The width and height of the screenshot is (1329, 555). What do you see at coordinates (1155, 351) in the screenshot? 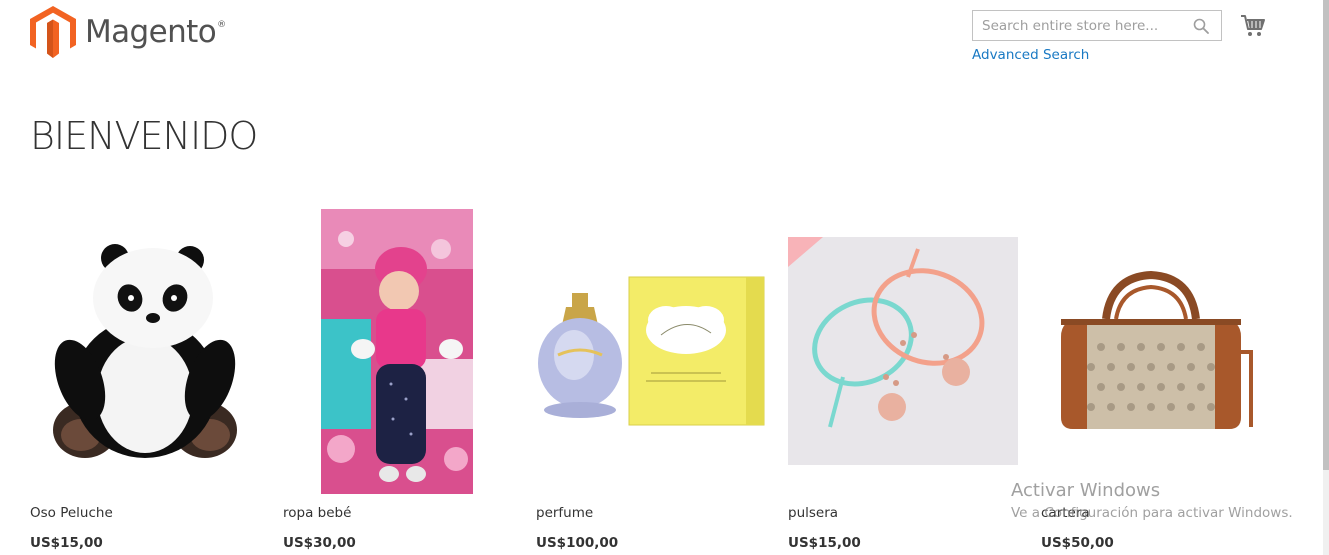
I see `product-image-handbag` at bounding box center [1155, 351].